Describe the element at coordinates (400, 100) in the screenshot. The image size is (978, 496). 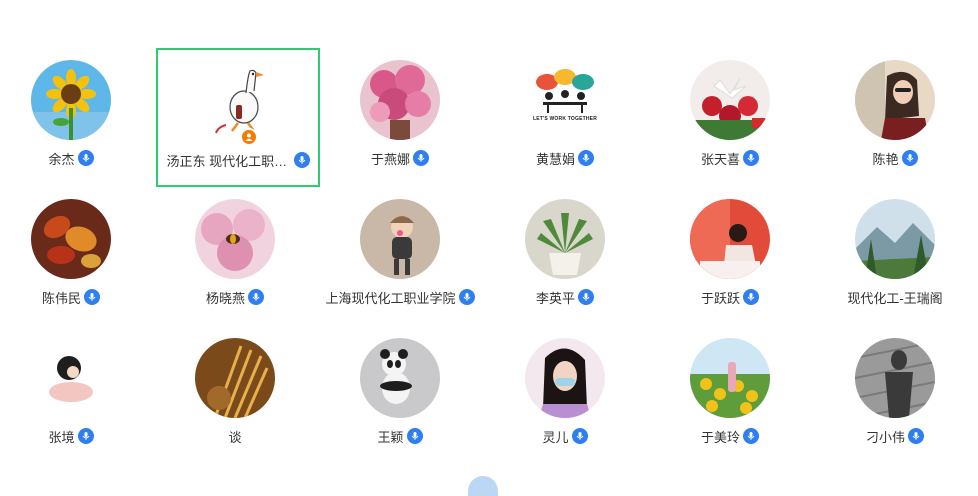
I see `pink-flowers-avatar` at that location.